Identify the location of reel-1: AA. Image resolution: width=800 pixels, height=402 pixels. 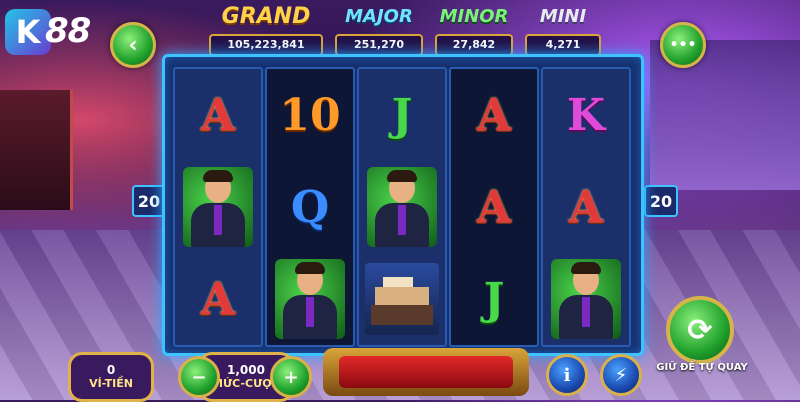
(218, 207).